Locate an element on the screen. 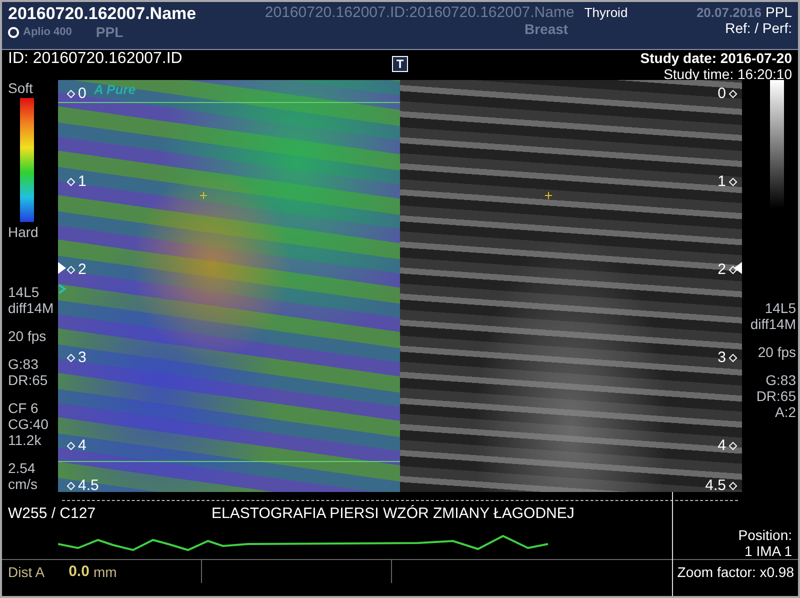 The image size is (800, 598). window-level: W255 / C127 is located at coordinates (52, 513).